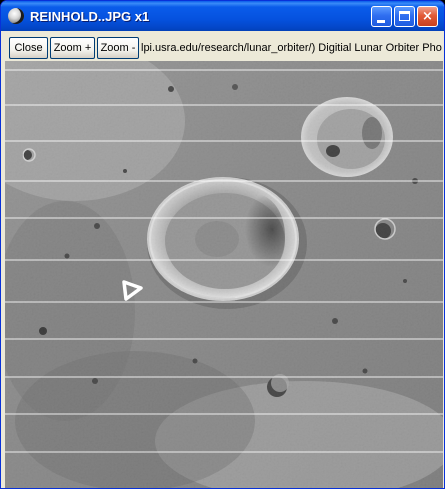  I want to click on zoom-out-button: Zoom -, so click(118, 48).